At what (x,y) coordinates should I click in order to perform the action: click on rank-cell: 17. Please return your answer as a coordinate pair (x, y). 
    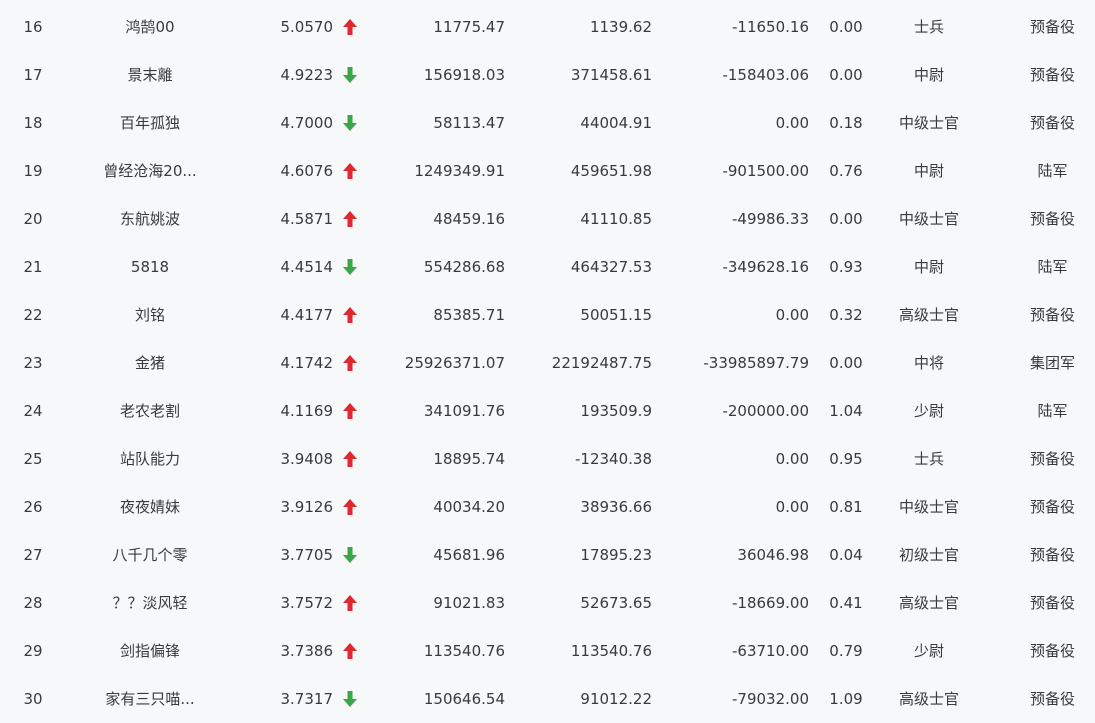
    Looking at the image, I should click on (33, 75).